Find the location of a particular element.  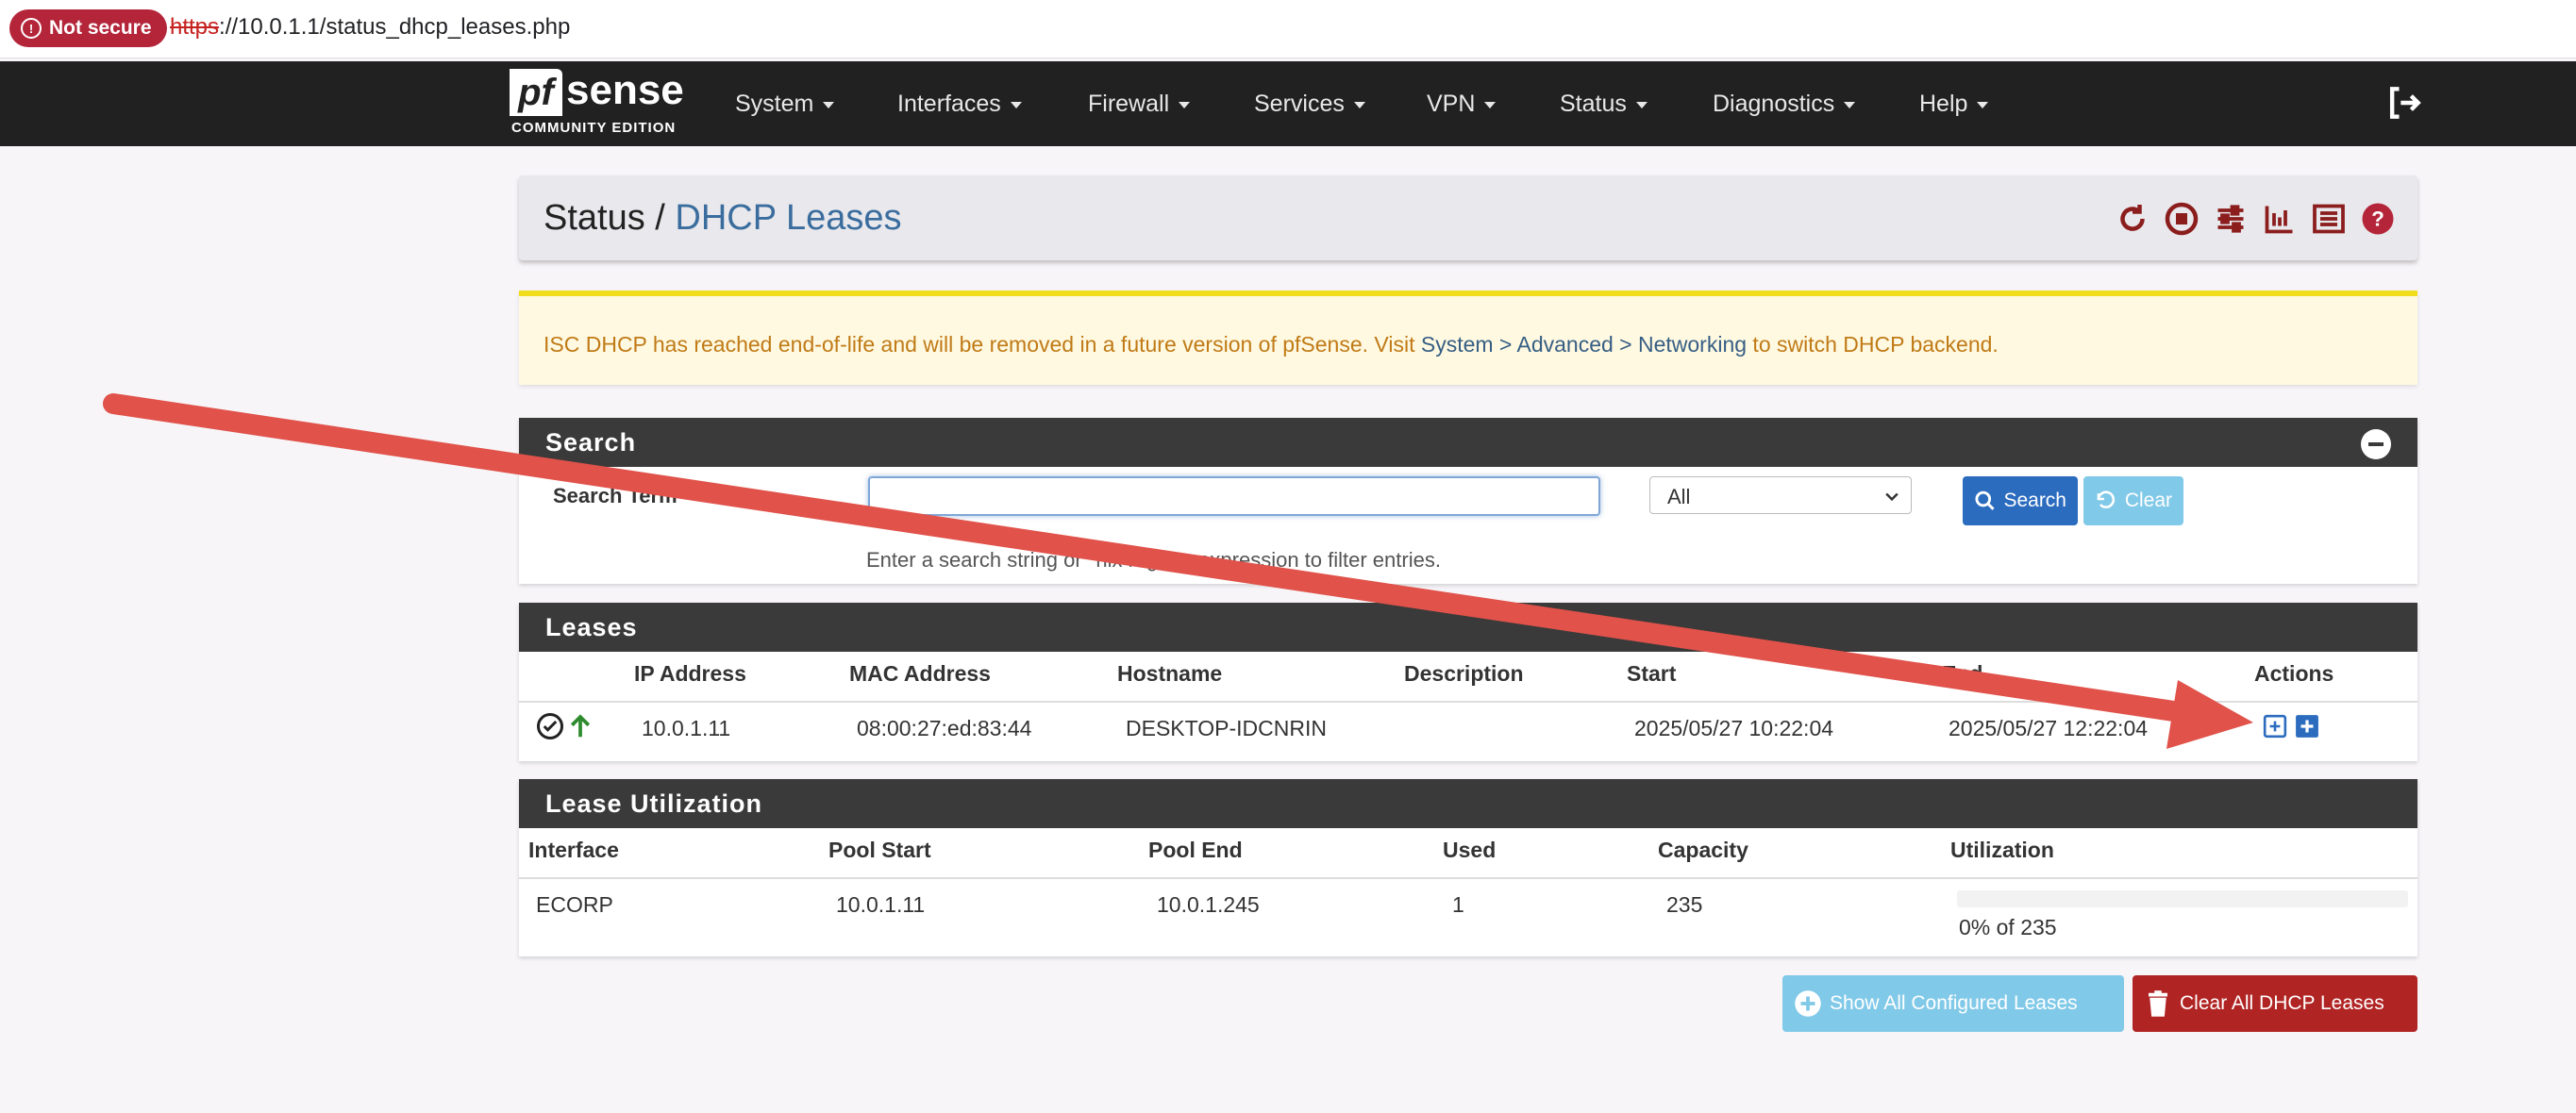

util-capacity: 235 is located at coordinates (1684, 904).